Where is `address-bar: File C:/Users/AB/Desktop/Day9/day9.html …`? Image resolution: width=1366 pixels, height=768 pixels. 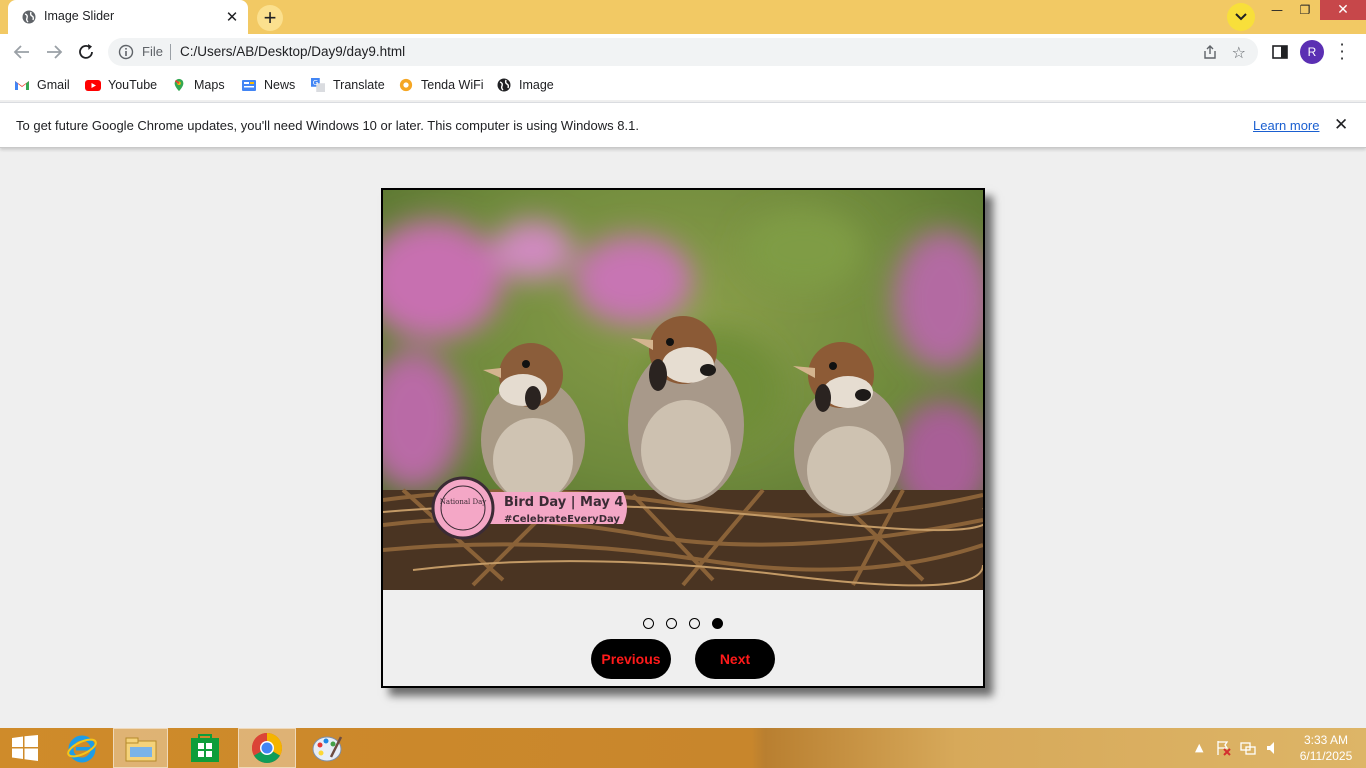
address-bar: File C:/Users/AB/Desktop/Day9/day9.html … is located at coordinates (683, 52).